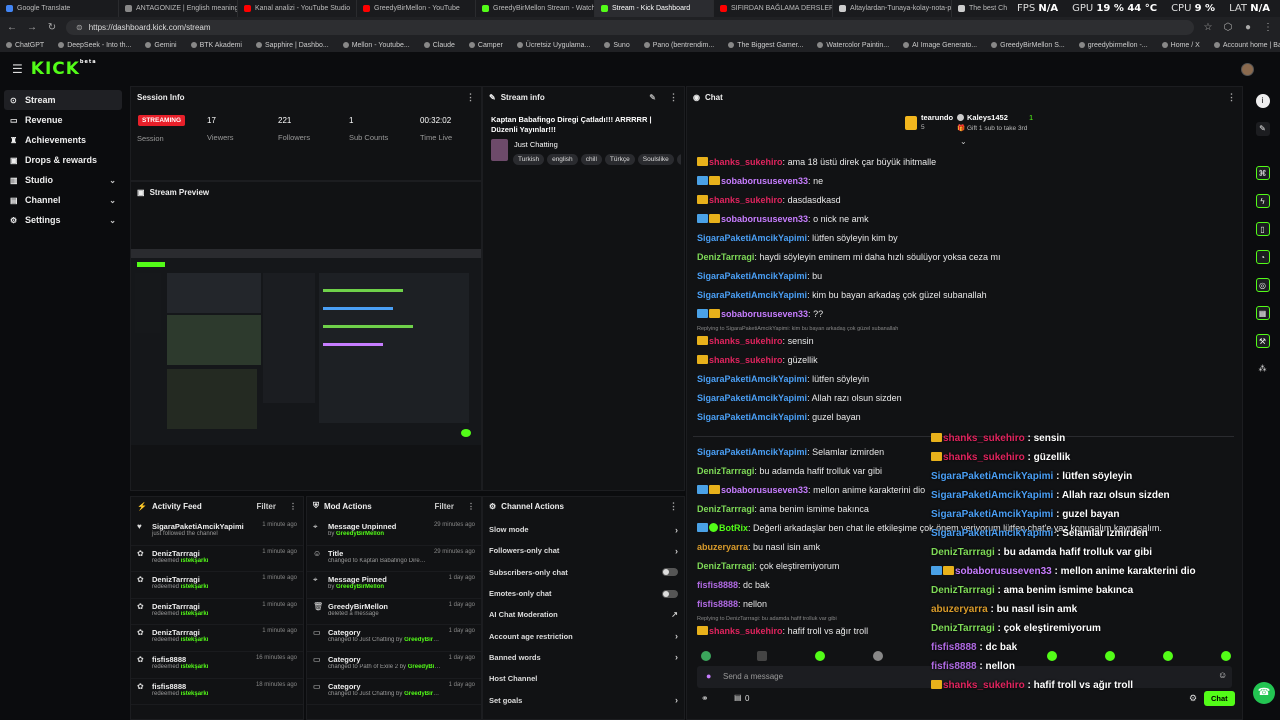 The image size is (1280, 720). What do you see at coordinates (64, 69) in the screenshot?
I see `kick-logo: KICKbeta` at bounding box center [64, 69].